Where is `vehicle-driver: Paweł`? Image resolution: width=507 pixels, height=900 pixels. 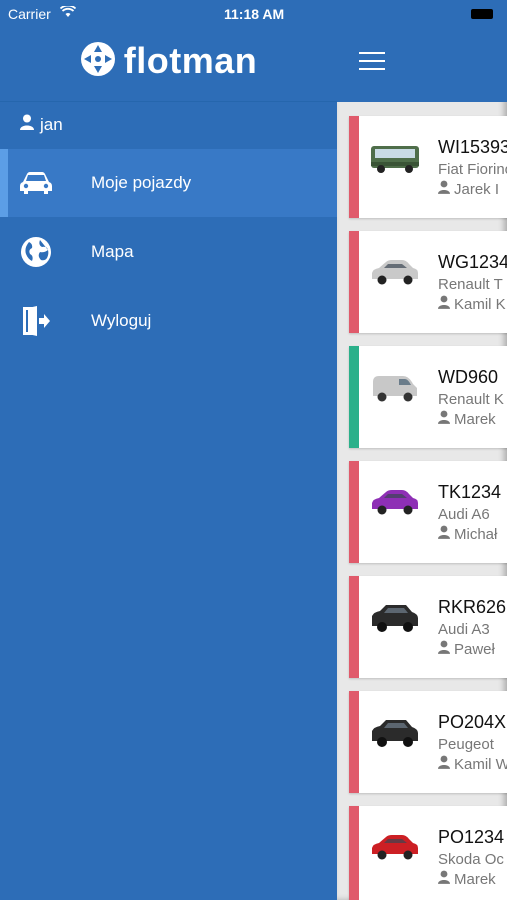
vehicle-driver: Paweł is located at coordinates (466, 649).